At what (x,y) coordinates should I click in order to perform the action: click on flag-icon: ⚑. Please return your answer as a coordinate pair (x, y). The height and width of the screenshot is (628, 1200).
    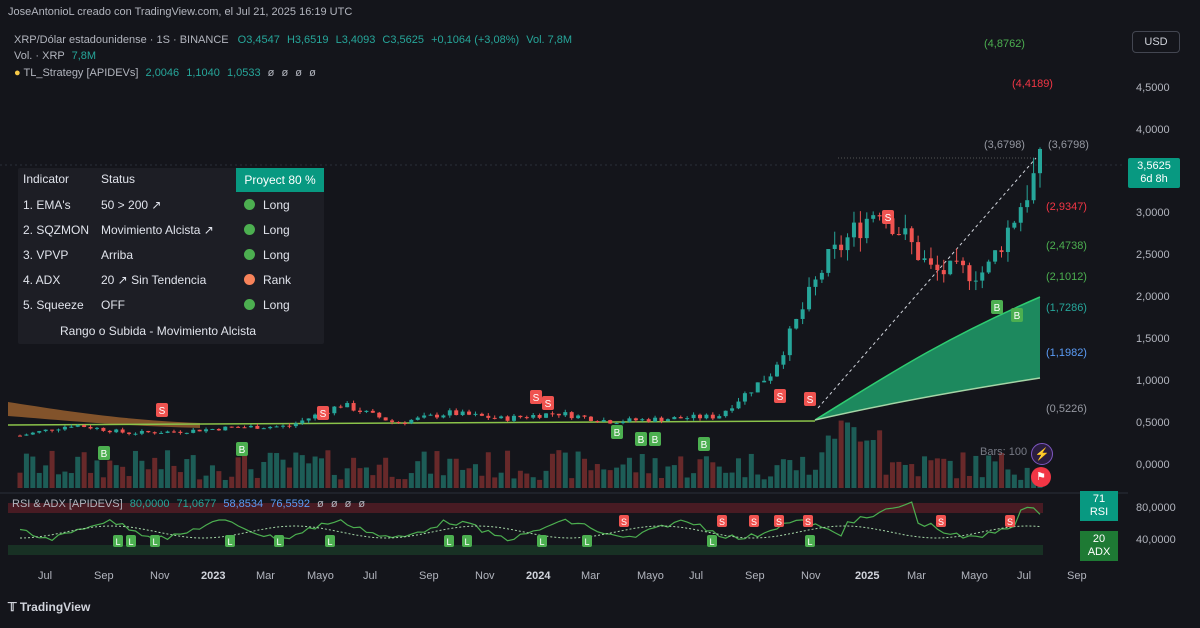
    Looking at the image, I should click on (1041, 477).